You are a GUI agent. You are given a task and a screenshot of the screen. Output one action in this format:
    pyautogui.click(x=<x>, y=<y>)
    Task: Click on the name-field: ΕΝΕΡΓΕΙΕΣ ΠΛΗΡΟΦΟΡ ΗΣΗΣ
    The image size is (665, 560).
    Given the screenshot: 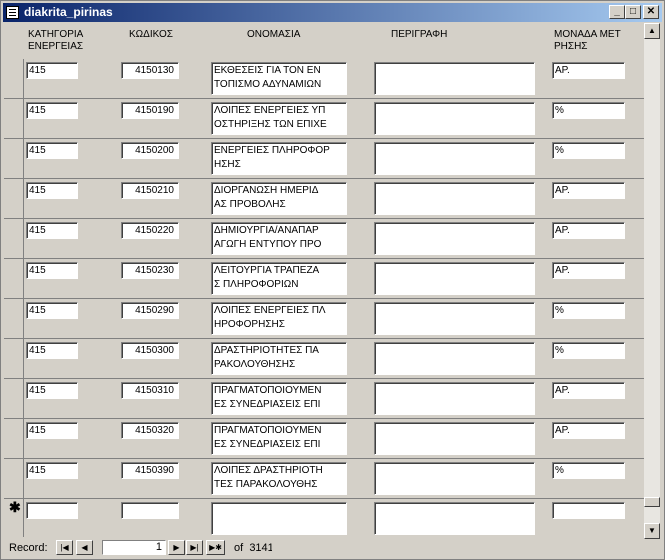 What is the action you would take?
    pyautogui.click(x=279, y=158)
    